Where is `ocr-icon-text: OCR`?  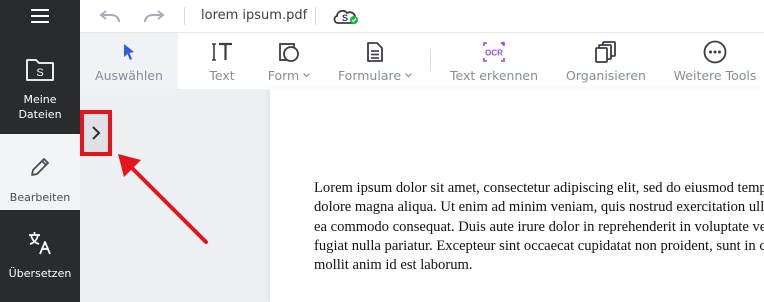 ocr-icon-text: OCR is located at coordinates (494, 53).